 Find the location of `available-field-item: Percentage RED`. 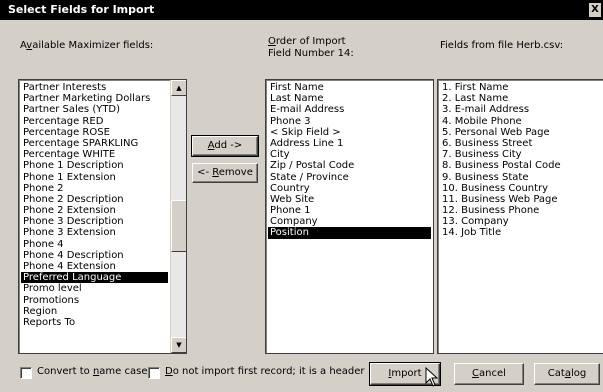

available-field-item: Percentage RED is located at coordinates (94, 121).